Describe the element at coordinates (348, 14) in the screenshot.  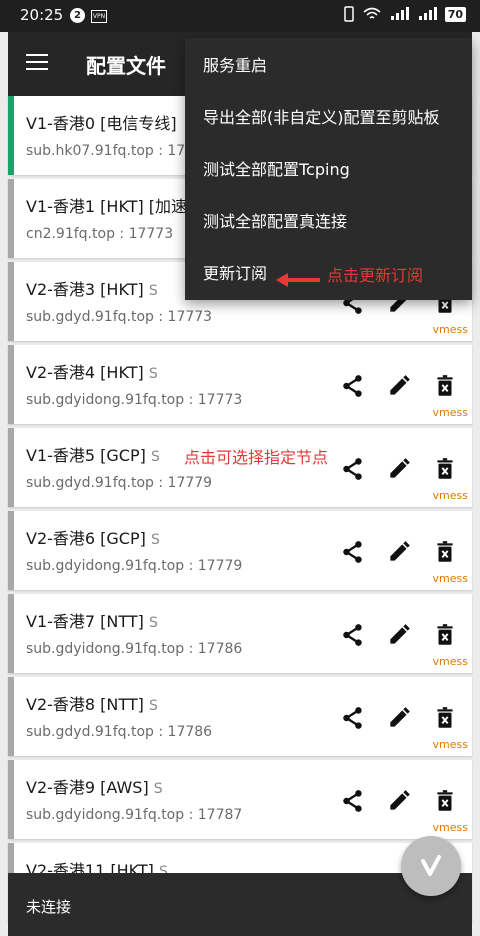
I see `vibrate-icon` at that location.